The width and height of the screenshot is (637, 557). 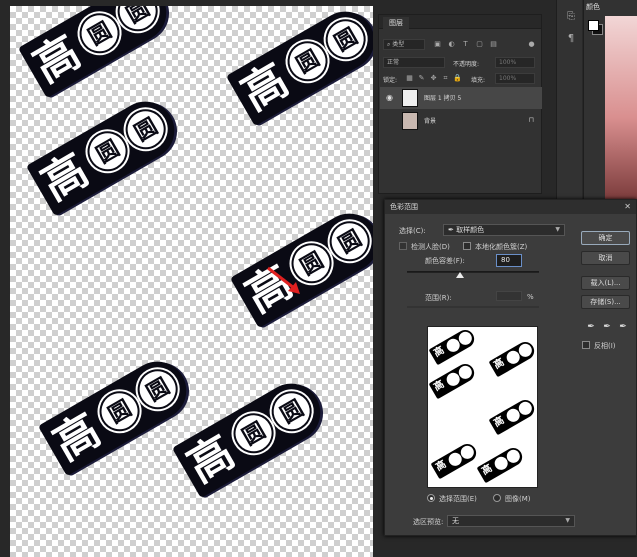 What do you see at coordinates (430, 247) in the screenshot?
I see `detect-faces-label: 检测人脸(D)` at bounding box center [430, 247].